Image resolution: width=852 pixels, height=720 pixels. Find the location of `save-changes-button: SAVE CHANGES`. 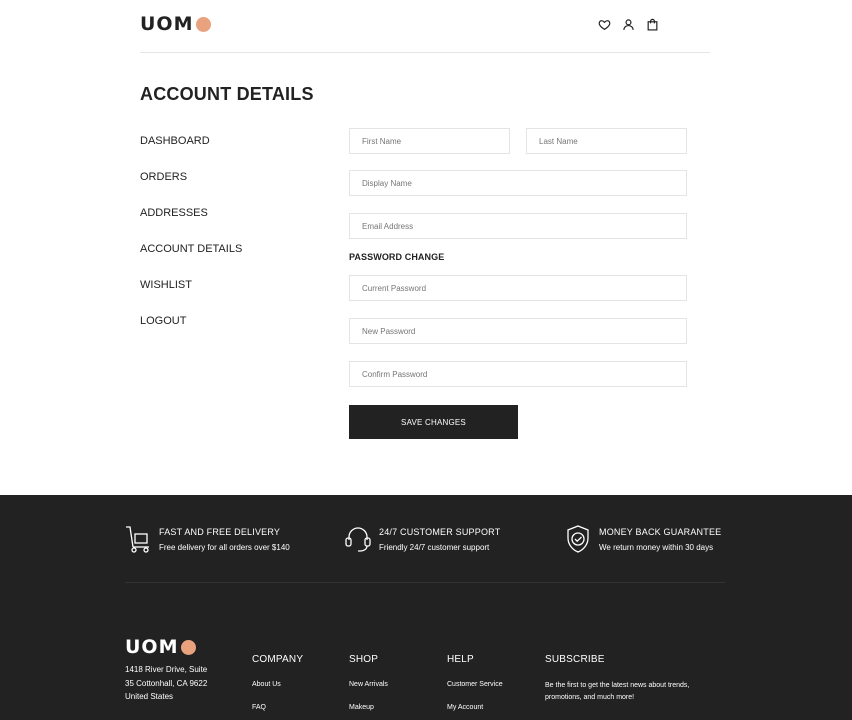

save-changes-button: SAVE CHANGES is located at coordinates (433, 422).